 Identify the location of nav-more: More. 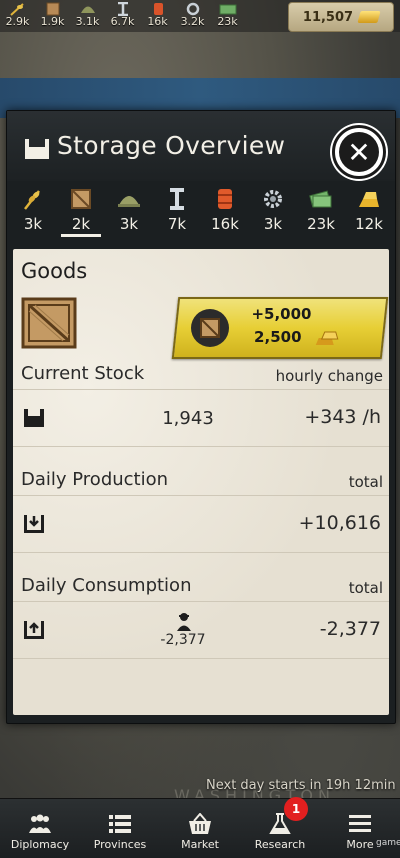
(360, 828).